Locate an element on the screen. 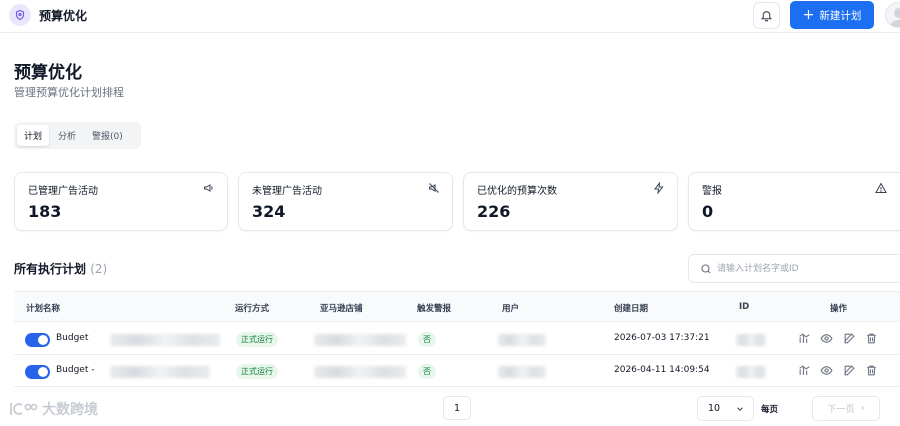  next-page-button: 下一页 › is located at coordinates (846, 408).